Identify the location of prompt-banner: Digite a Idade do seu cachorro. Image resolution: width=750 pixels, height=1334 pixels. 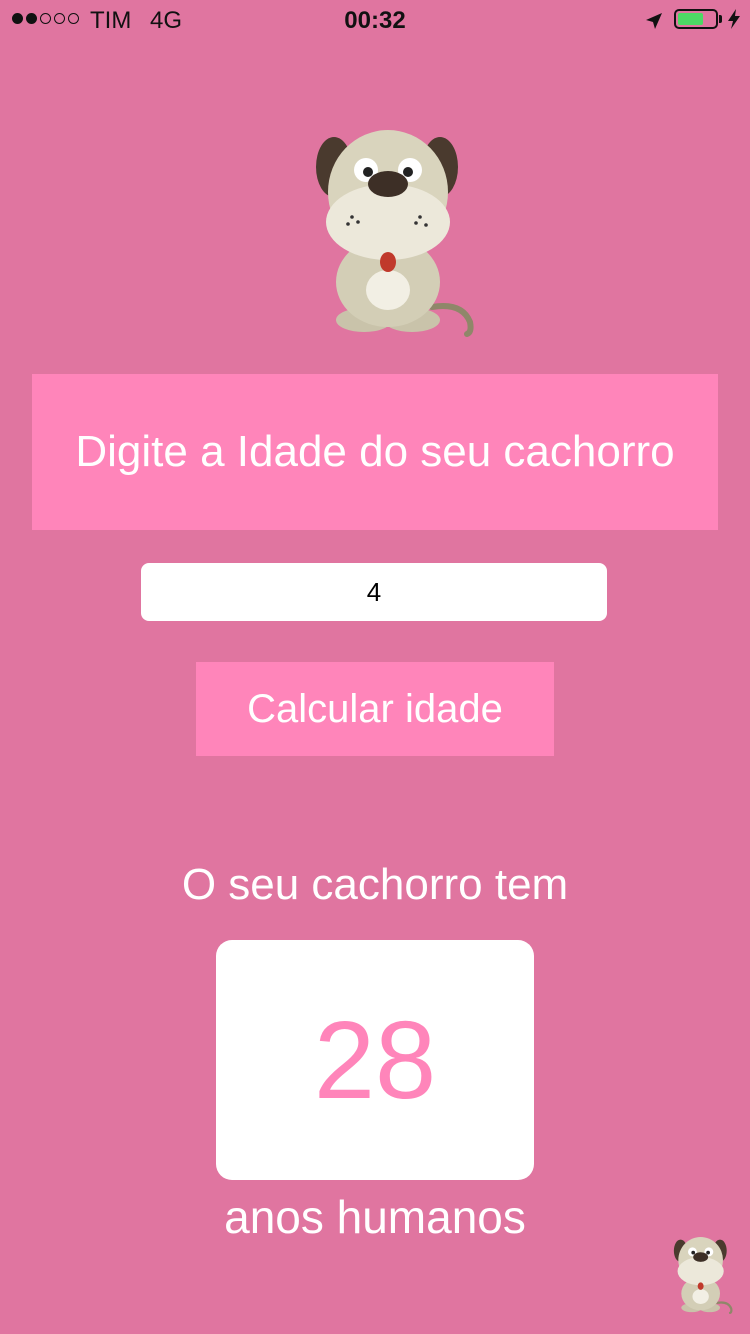
(375, 452).